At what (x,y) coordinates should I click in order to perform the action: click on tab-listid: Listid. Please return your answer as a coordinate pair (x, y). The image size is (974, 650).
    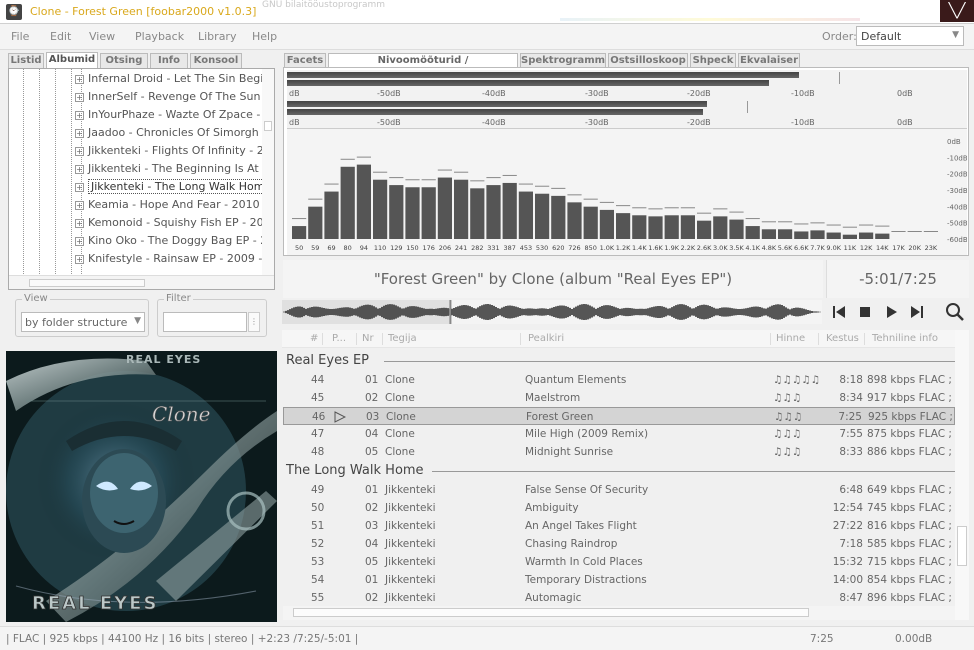
    Looking at the image, I should click on (26, 60).